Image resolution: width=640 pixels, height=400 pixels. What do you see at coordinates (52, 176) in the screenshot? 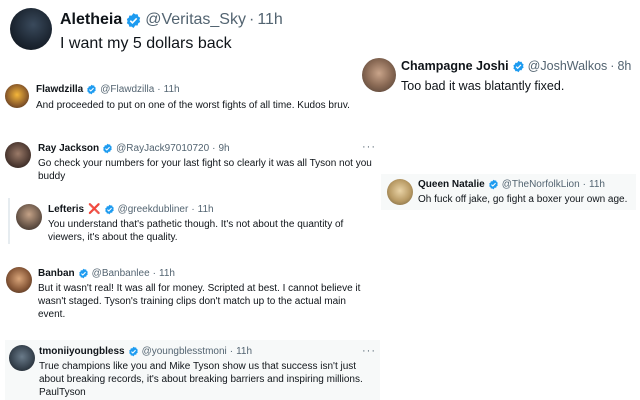
I see `tweet-text-line-2: buddy` at bounding box center [52, 176].